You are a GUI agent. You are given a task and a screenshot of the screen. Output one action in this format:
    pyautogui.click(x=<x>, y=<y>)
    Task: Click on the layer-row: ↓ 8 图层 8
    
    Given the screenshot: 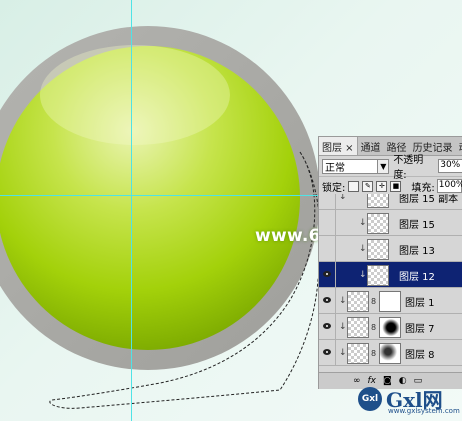 What is the action you would take?
    pyautogui.click(x=390, y=353)
    